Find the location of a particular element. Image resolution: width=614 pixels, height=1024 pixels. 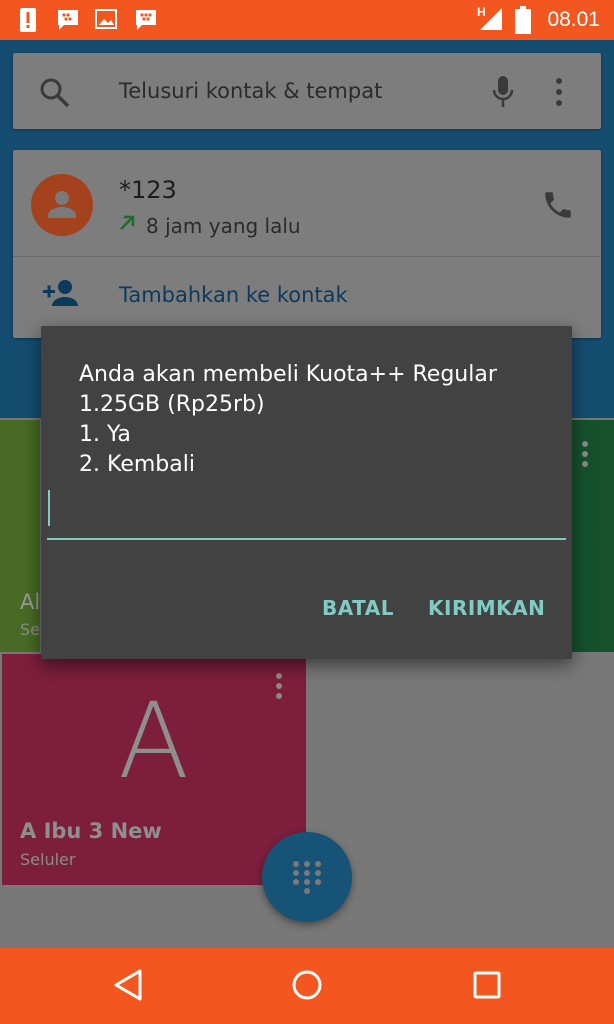

bbm-icon is located at coordinates (146, 22).